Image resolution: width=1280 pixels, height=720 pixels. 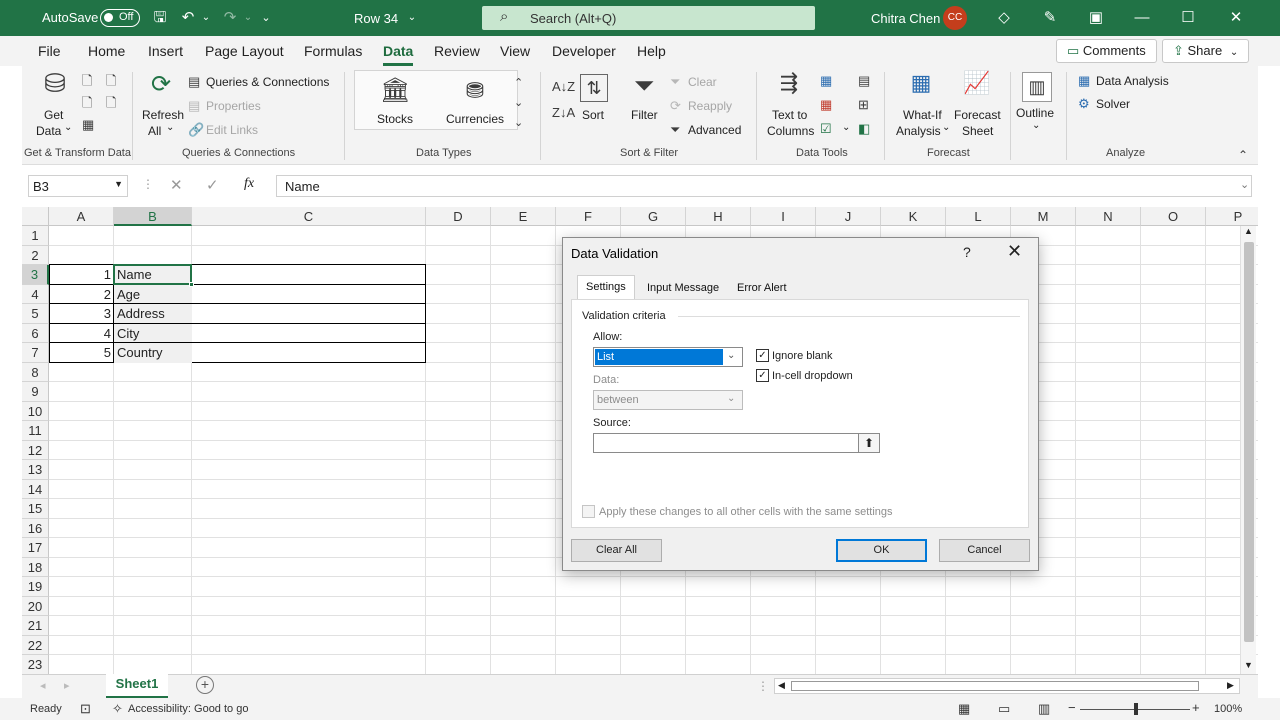 I want to click on row-header-1: 1, so click(x=35, y=236).